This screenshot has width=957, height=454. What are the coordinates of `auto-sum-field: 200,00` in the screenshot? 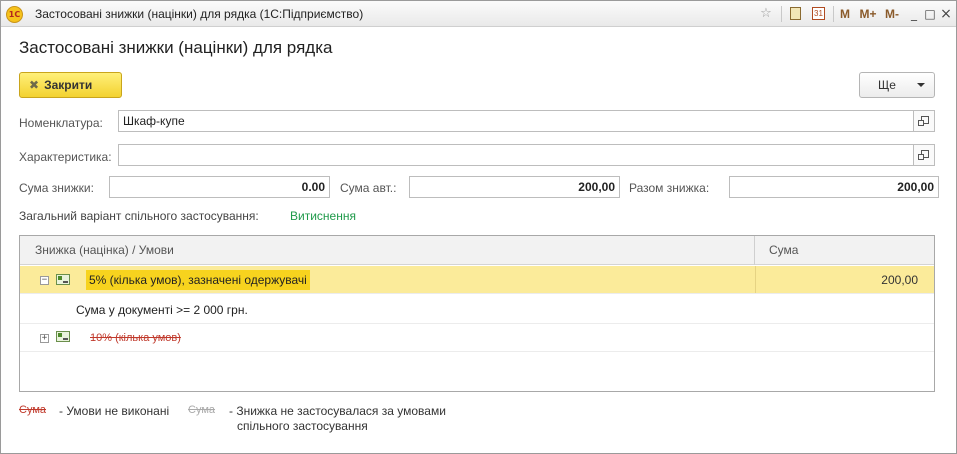 It's located at (514, 187).